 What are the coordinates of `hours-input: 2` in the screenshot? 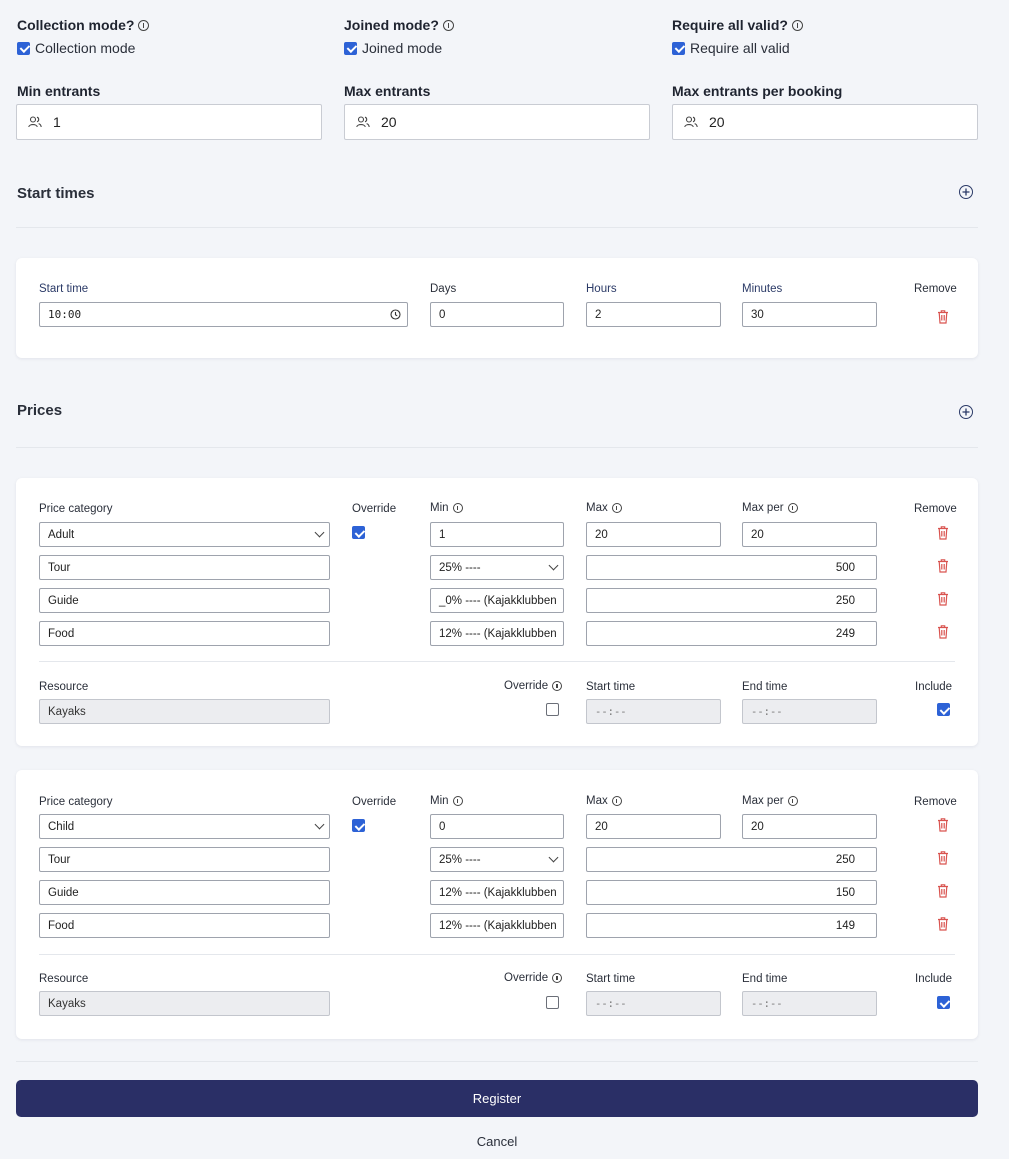 It's located at (653, 314).